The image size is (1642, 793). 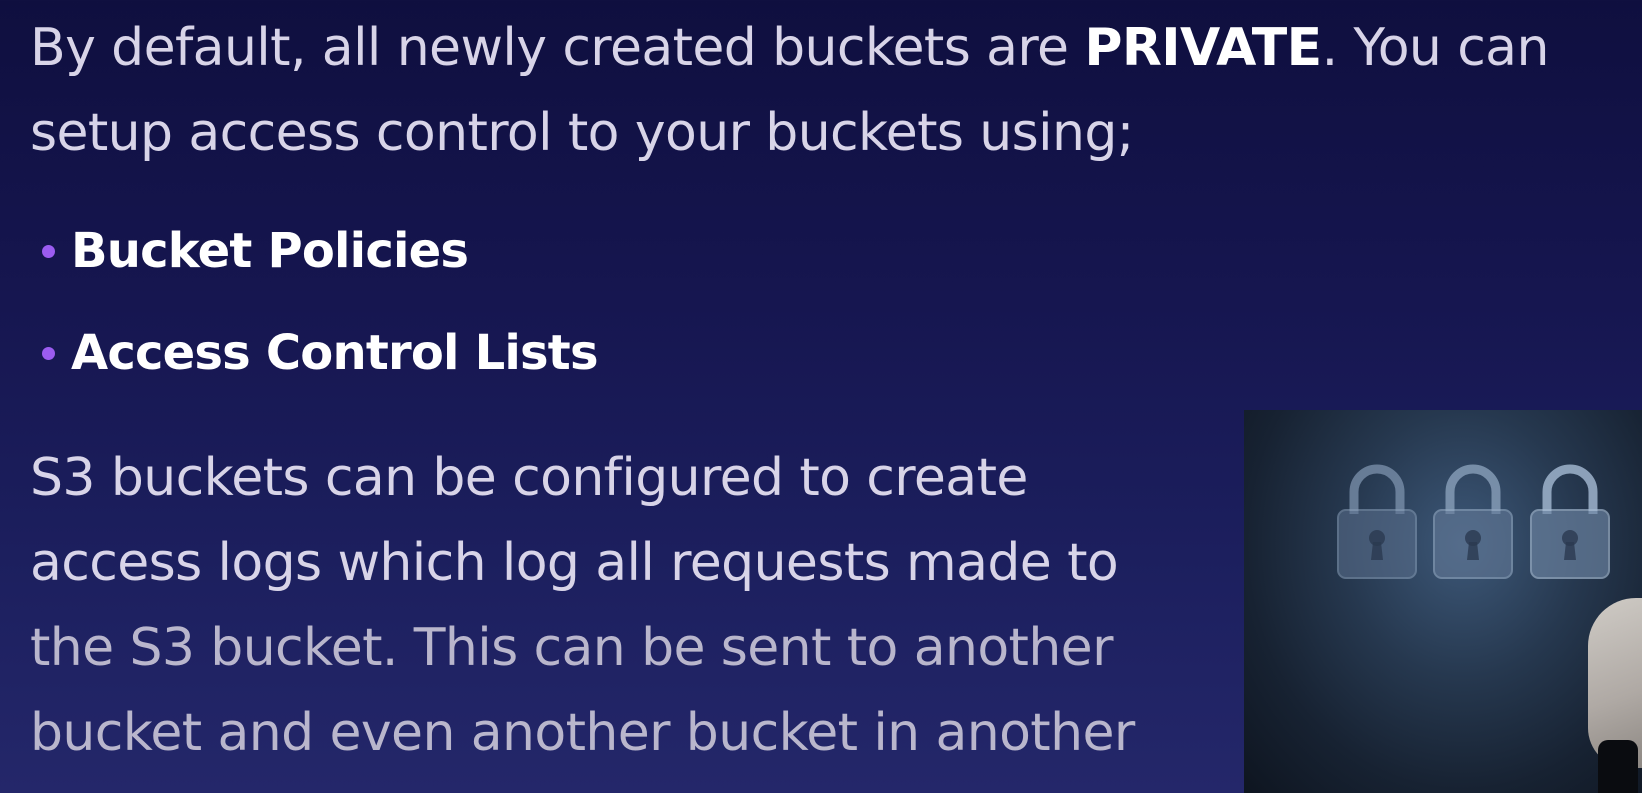 I want to click on private-emphasis: PRIVATE, so click(x=1203, y=48).